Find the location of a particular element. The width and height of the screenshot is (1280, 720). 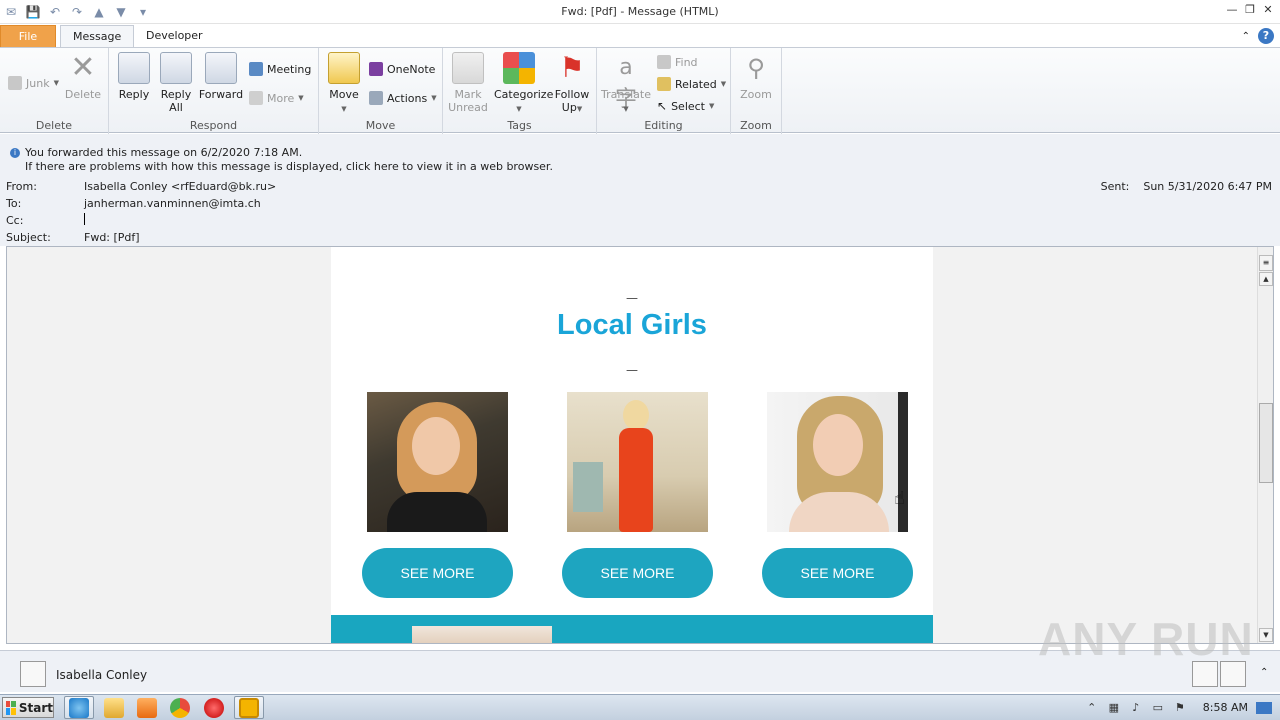

vertical-scrollbar: ≡ ▲ ▼ is located at coordinates (1265, 445).